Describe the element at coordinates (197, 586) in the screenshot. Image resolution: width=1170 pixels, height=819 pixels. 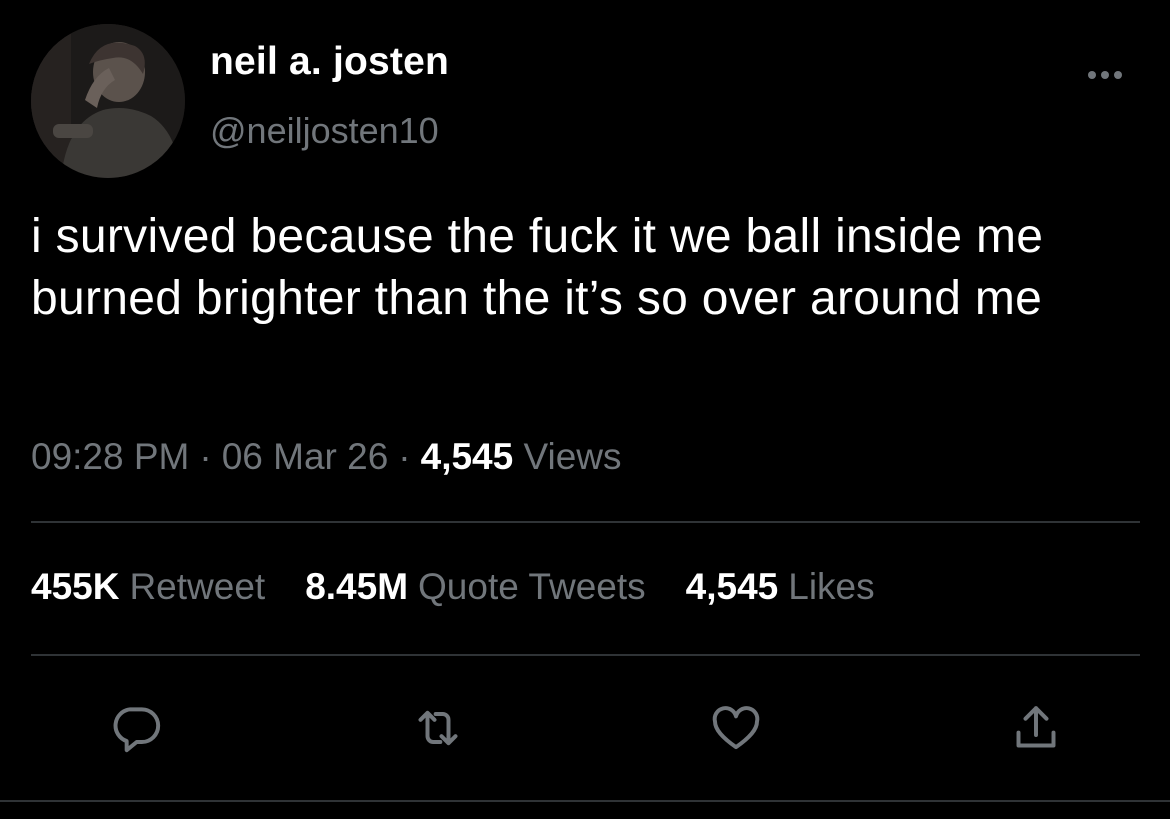
I see `retweets-label: Retweet` at that location.